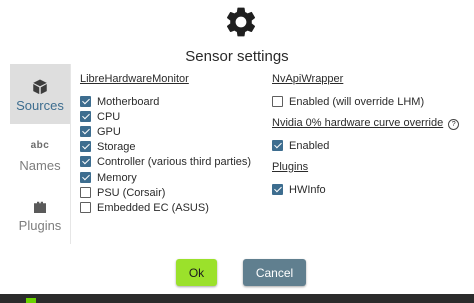 The height and width of the screenshot is (303, 474). I want to click on taskbar, so click(237, 298).